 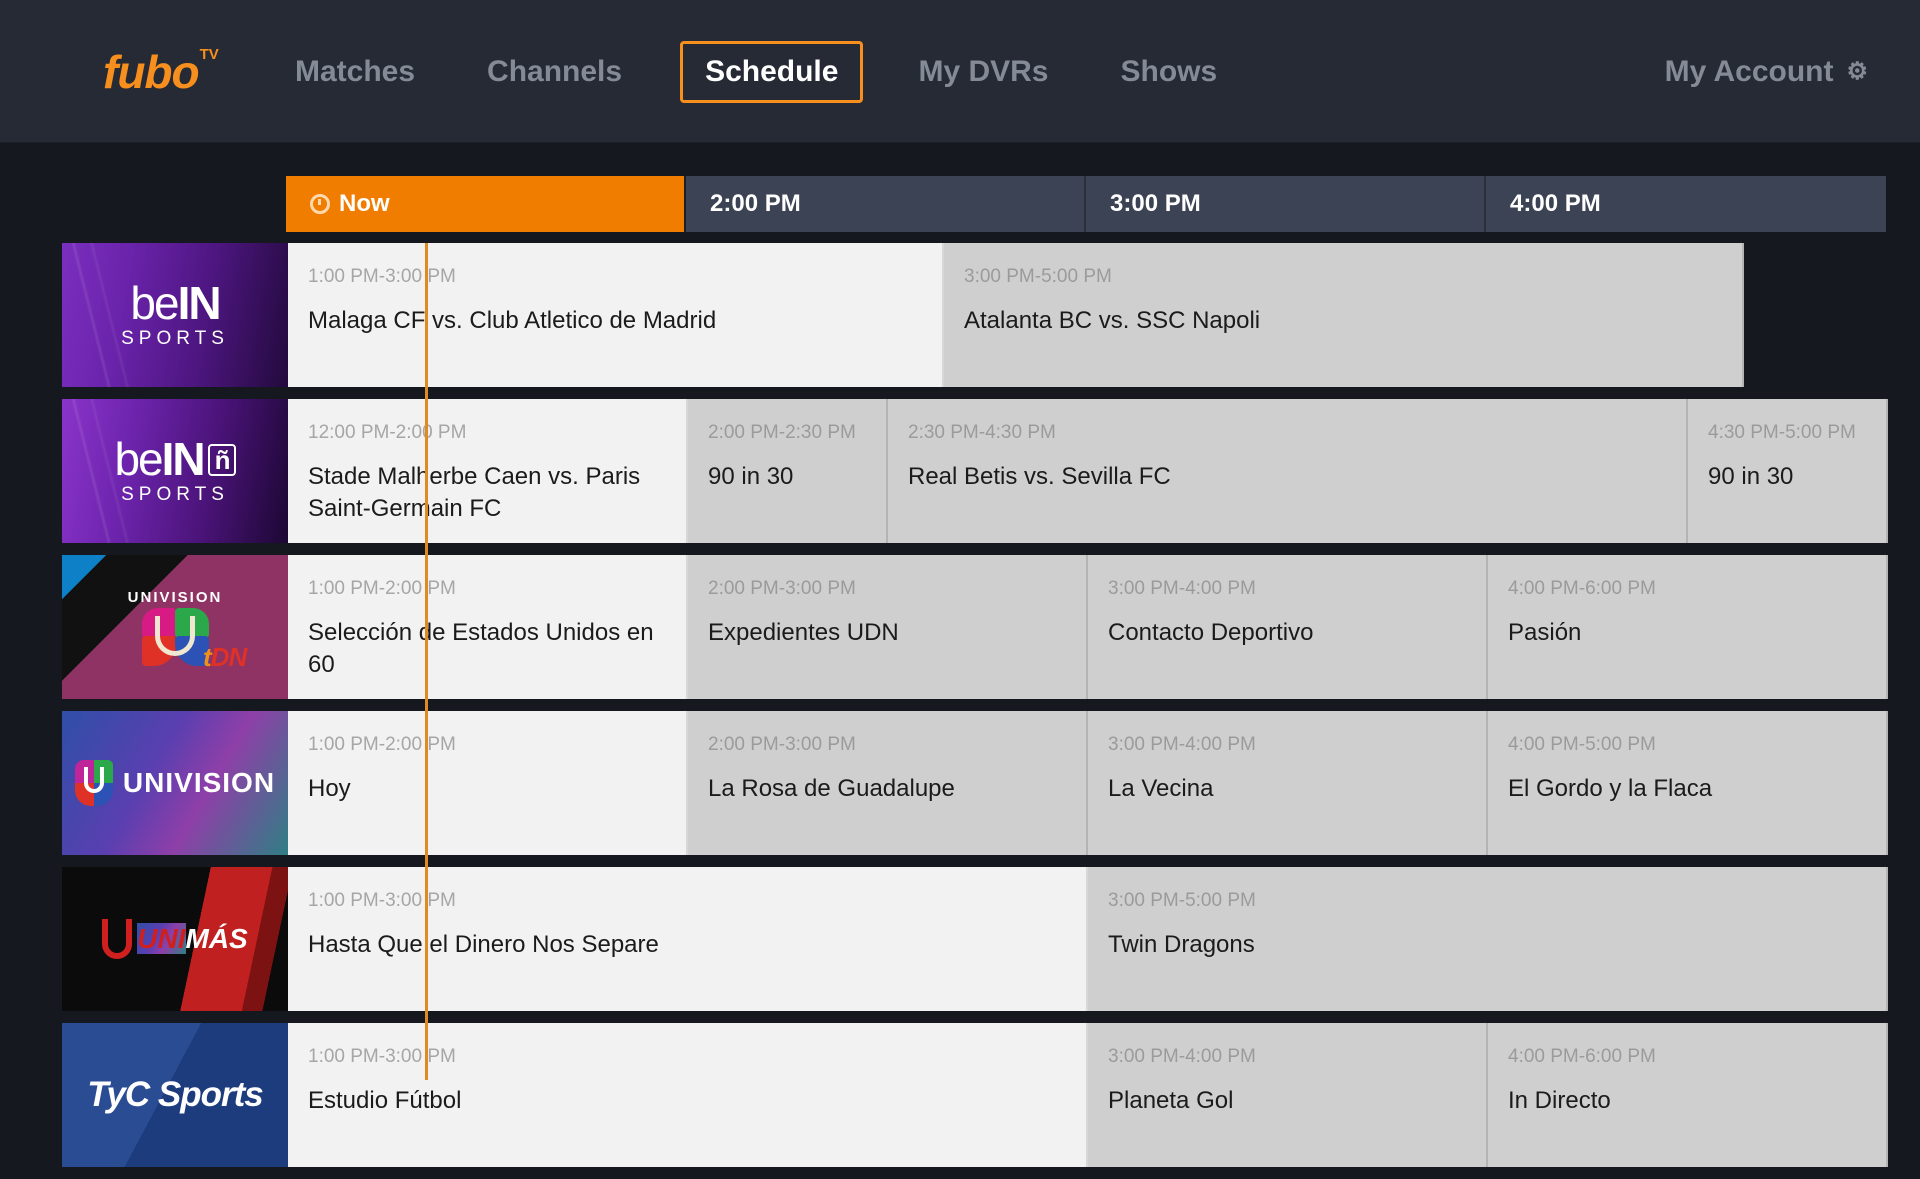 What do you see at coordinates (1181, 944) in the screenshot?
I see `program-title: Twin Dragons` at bounding box center [1181, 944].